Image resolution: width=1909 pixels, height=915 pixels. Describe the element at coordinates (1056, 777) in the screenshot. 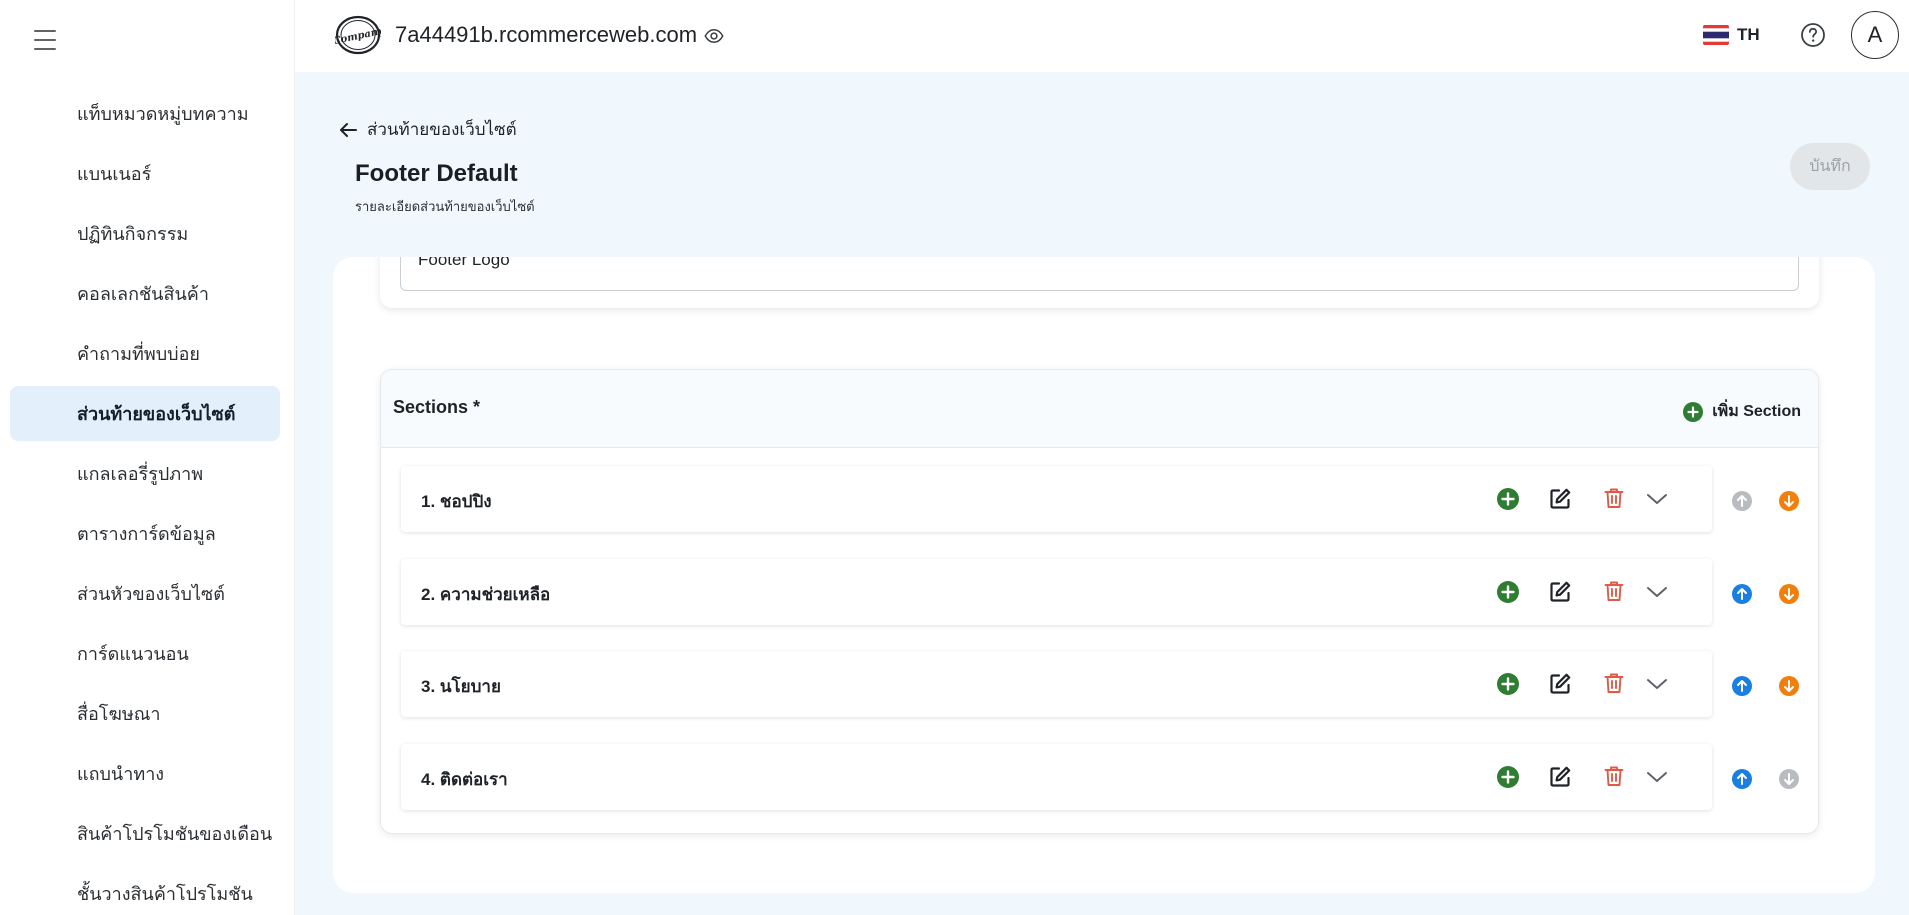

I see `section-row: 4. ติดต่อเรา` at that location.